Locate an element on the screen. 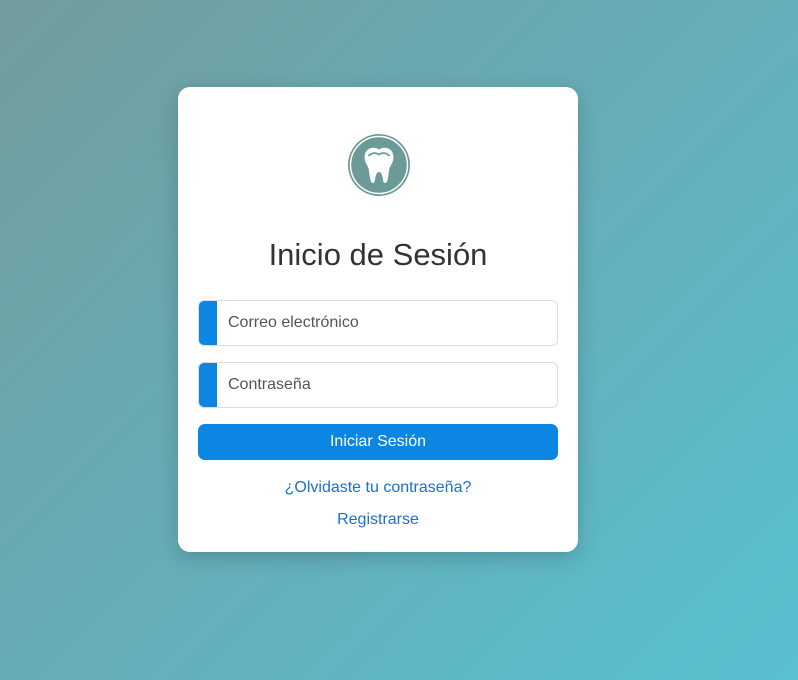  dental-logo is located at coordinates (379, 165).